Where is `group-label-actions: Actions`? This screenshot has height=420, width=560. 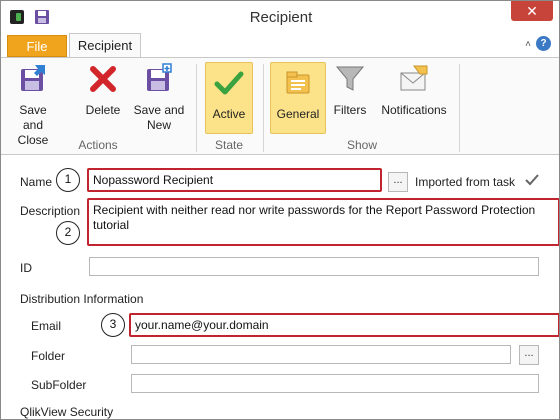
group-label-actions: Actions is located at coordinates (98, 145).